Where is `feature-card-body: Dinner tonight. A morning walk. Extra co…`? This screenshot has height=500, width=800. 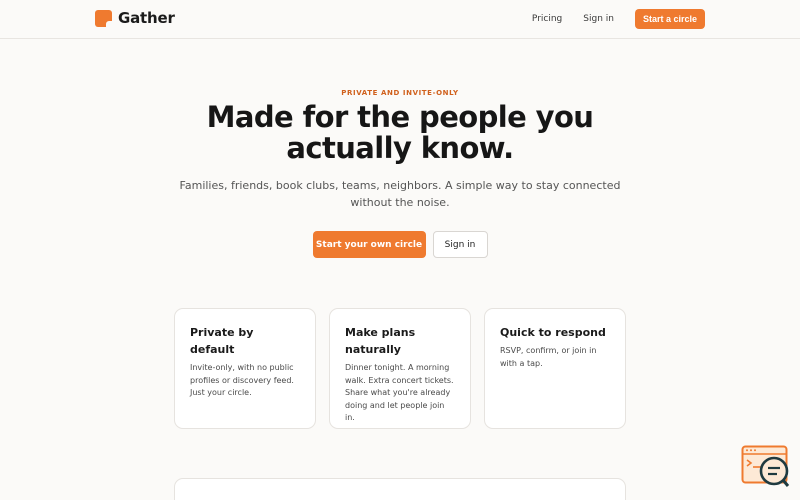 feature-card-body: Dinner tonight. A morning walk. Extra co… is located at coordinates (399, 392).